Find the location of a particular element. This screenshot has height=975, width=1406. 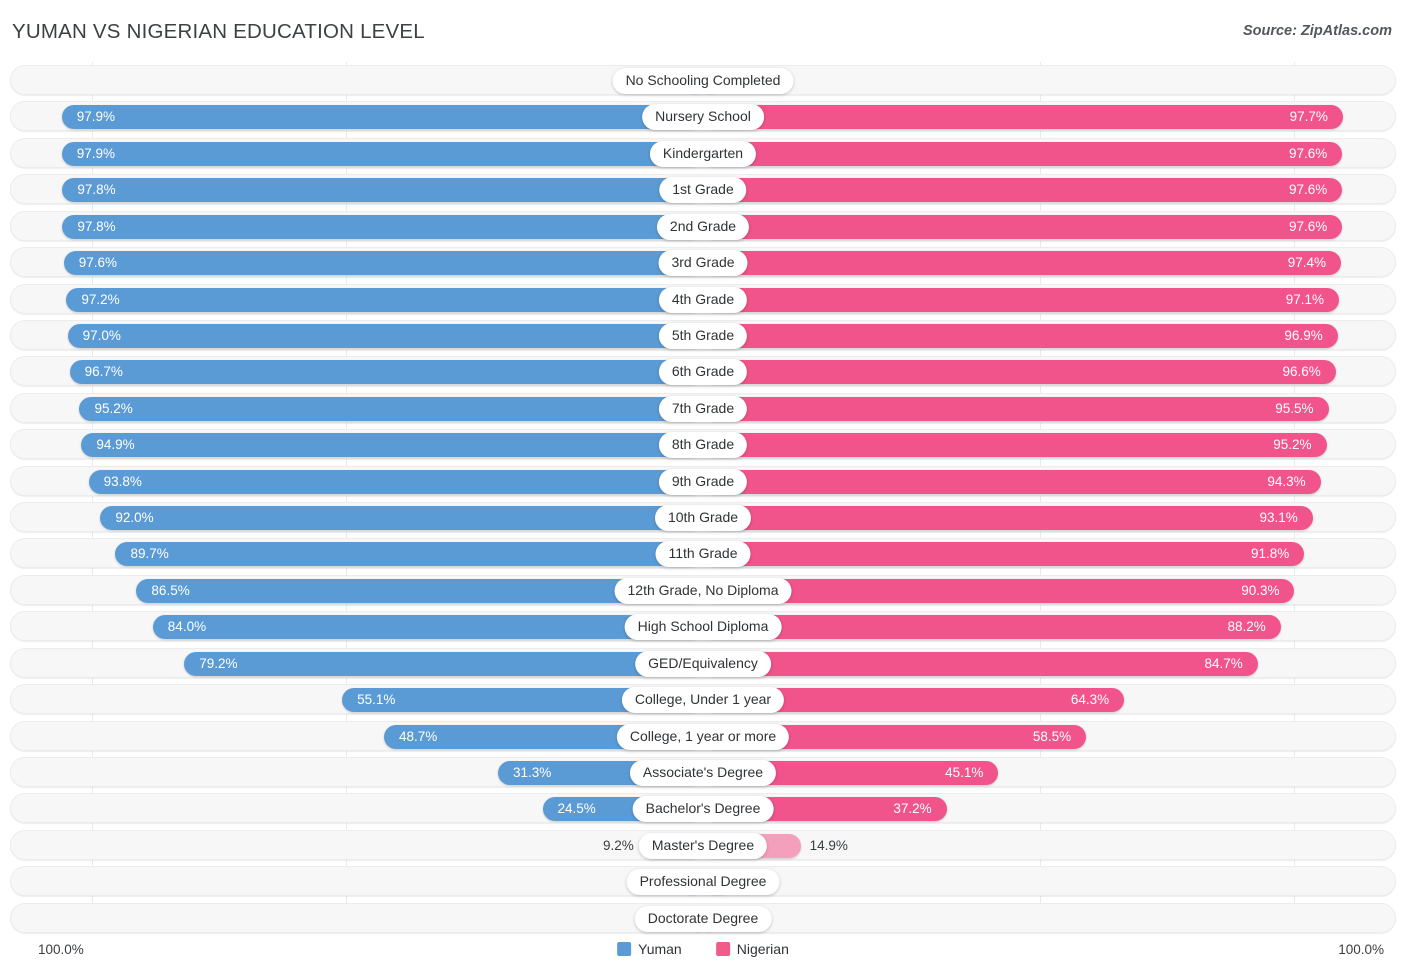

category-label: 10th Grade is located at coordinates (703, 518).